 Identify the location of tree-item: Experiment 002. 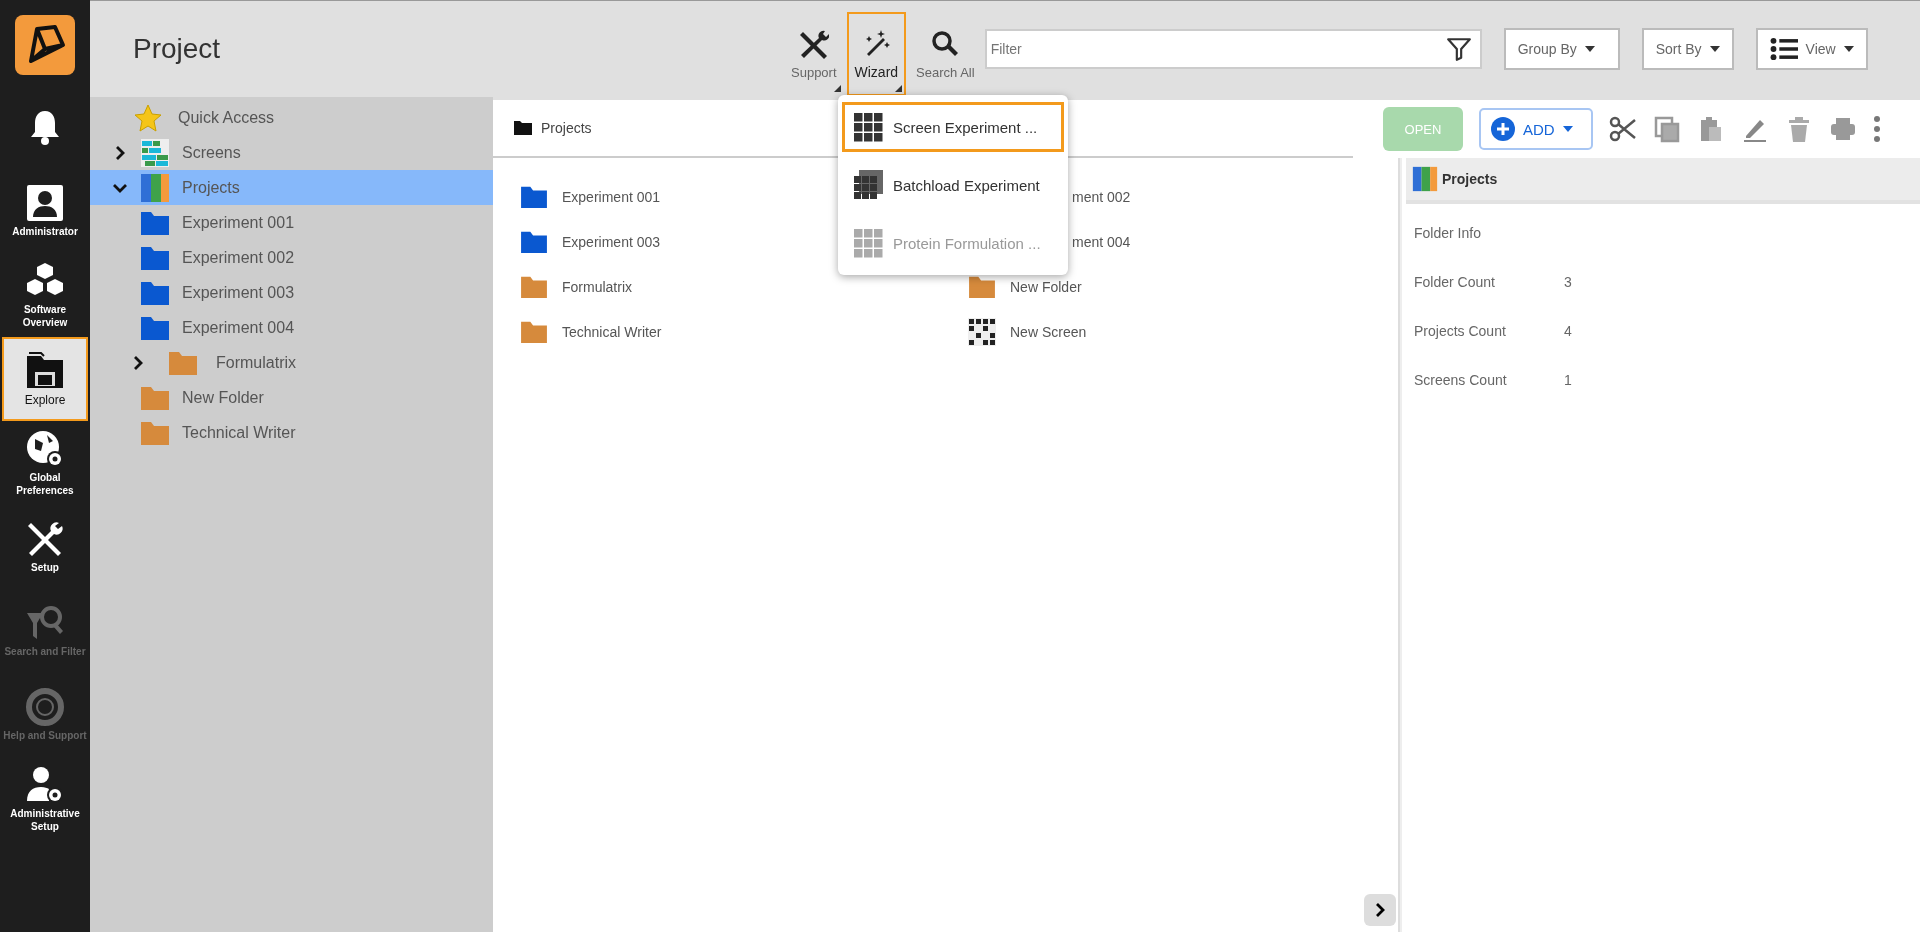
(291, 257).